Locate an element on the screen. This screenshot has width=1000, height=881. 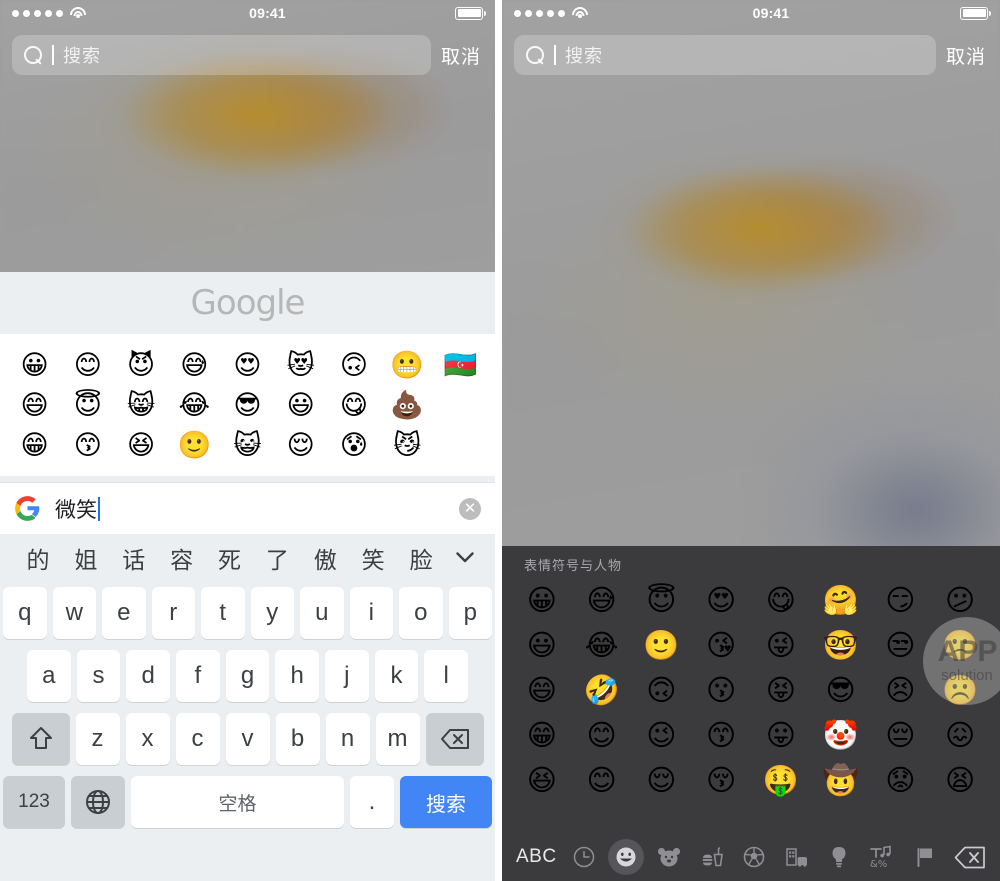
key-q: q is located at coordinates (25, 613).